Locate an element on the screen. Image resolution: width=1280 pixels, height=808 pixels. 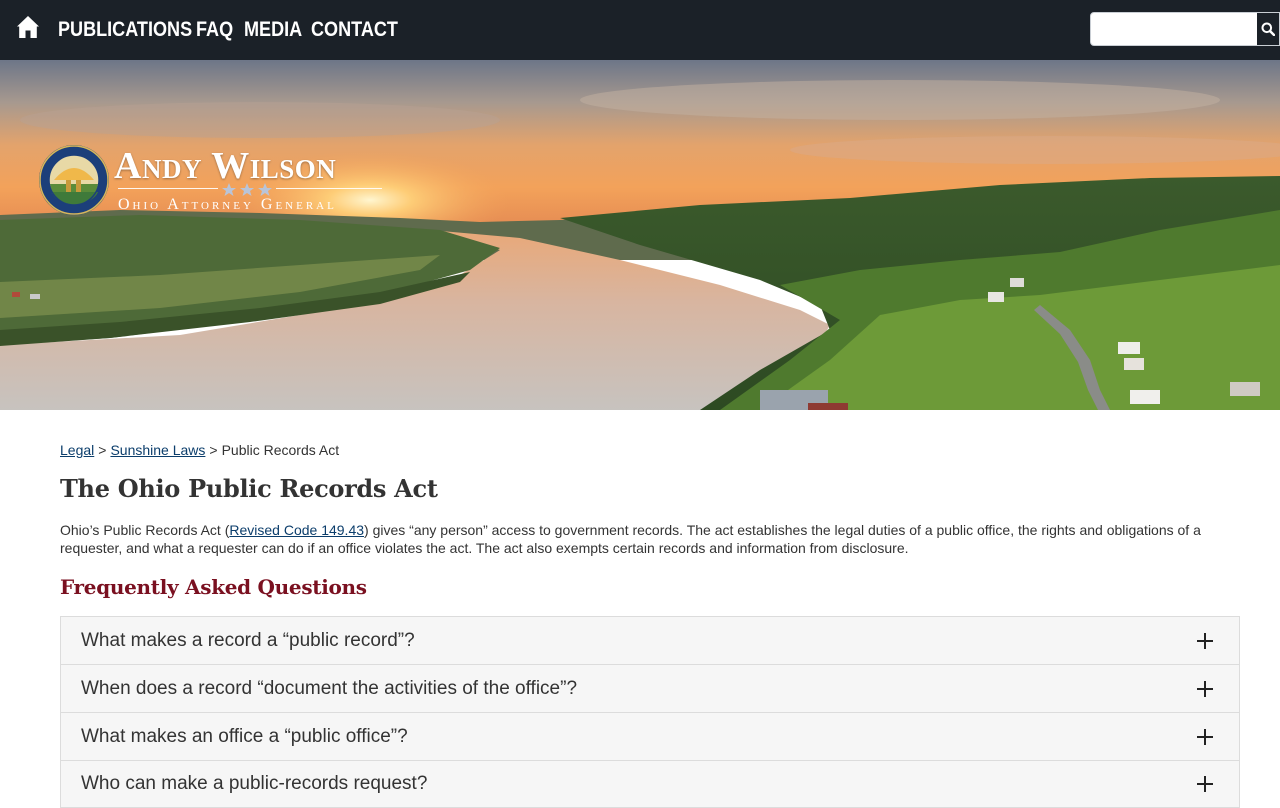
brand-divider-left is located at coordinates (168, 188).